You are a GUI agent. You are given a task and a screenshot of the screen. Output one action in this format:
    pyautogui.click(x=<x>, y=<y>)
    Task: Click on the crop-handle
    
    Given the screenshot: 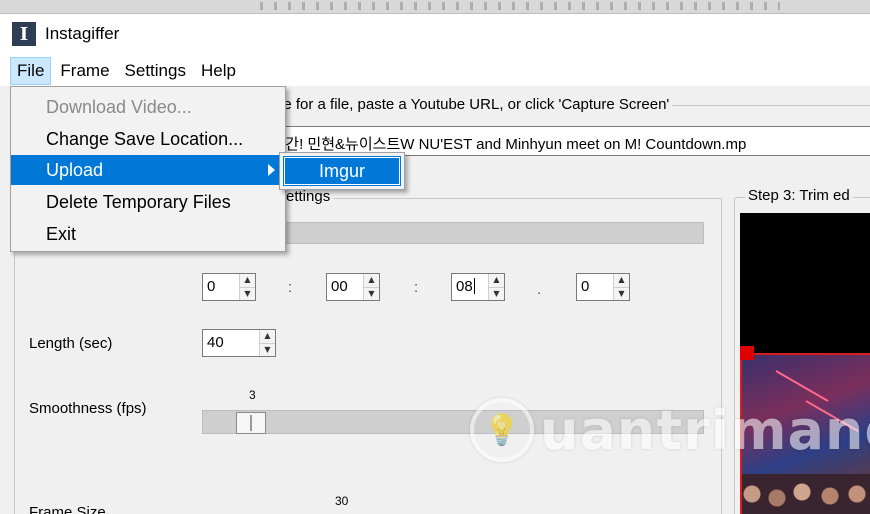 What is the action you would take?
    pyautogui.click(x=747, y=353)
    